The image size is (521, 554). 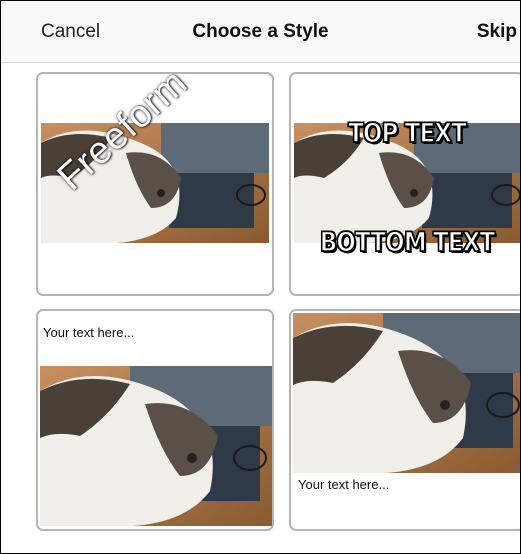 I want to click on page-title: Choose a Style, so click(x=260, y=31).